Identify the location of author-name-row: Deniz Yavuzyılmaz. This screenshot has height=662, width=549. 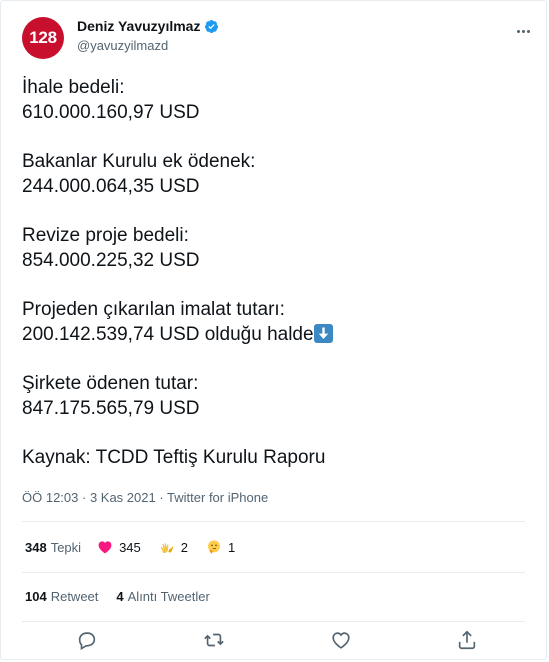
(148, 26).